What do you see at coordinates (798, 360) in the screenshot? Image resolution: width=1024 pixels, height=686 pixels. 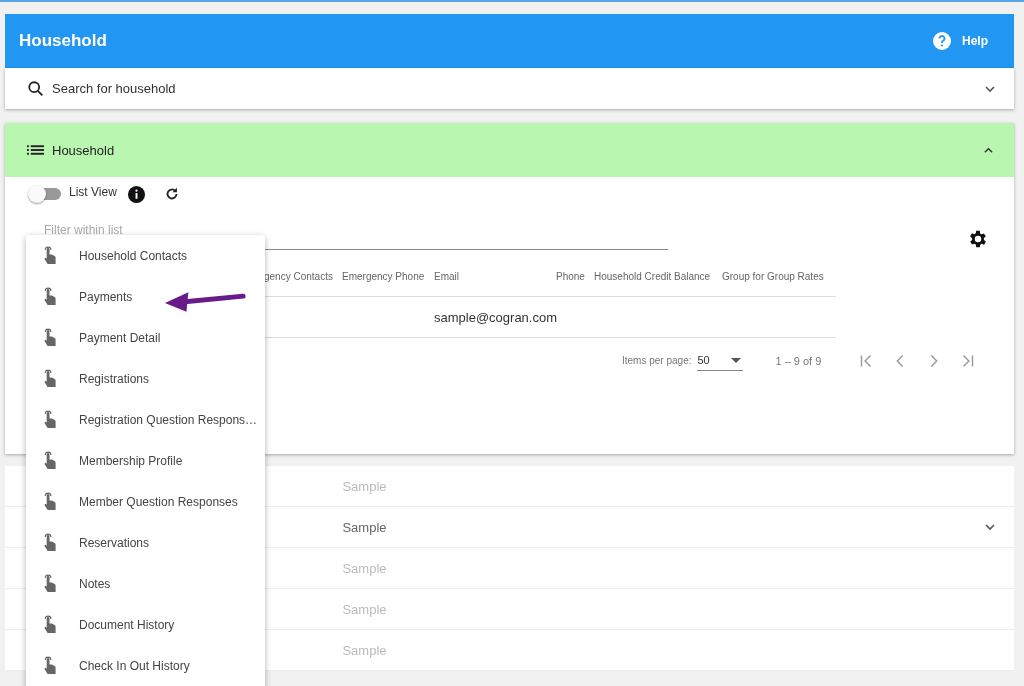 I see `page-range: 1 – 9 of 9` at bounding box center [798, 360].